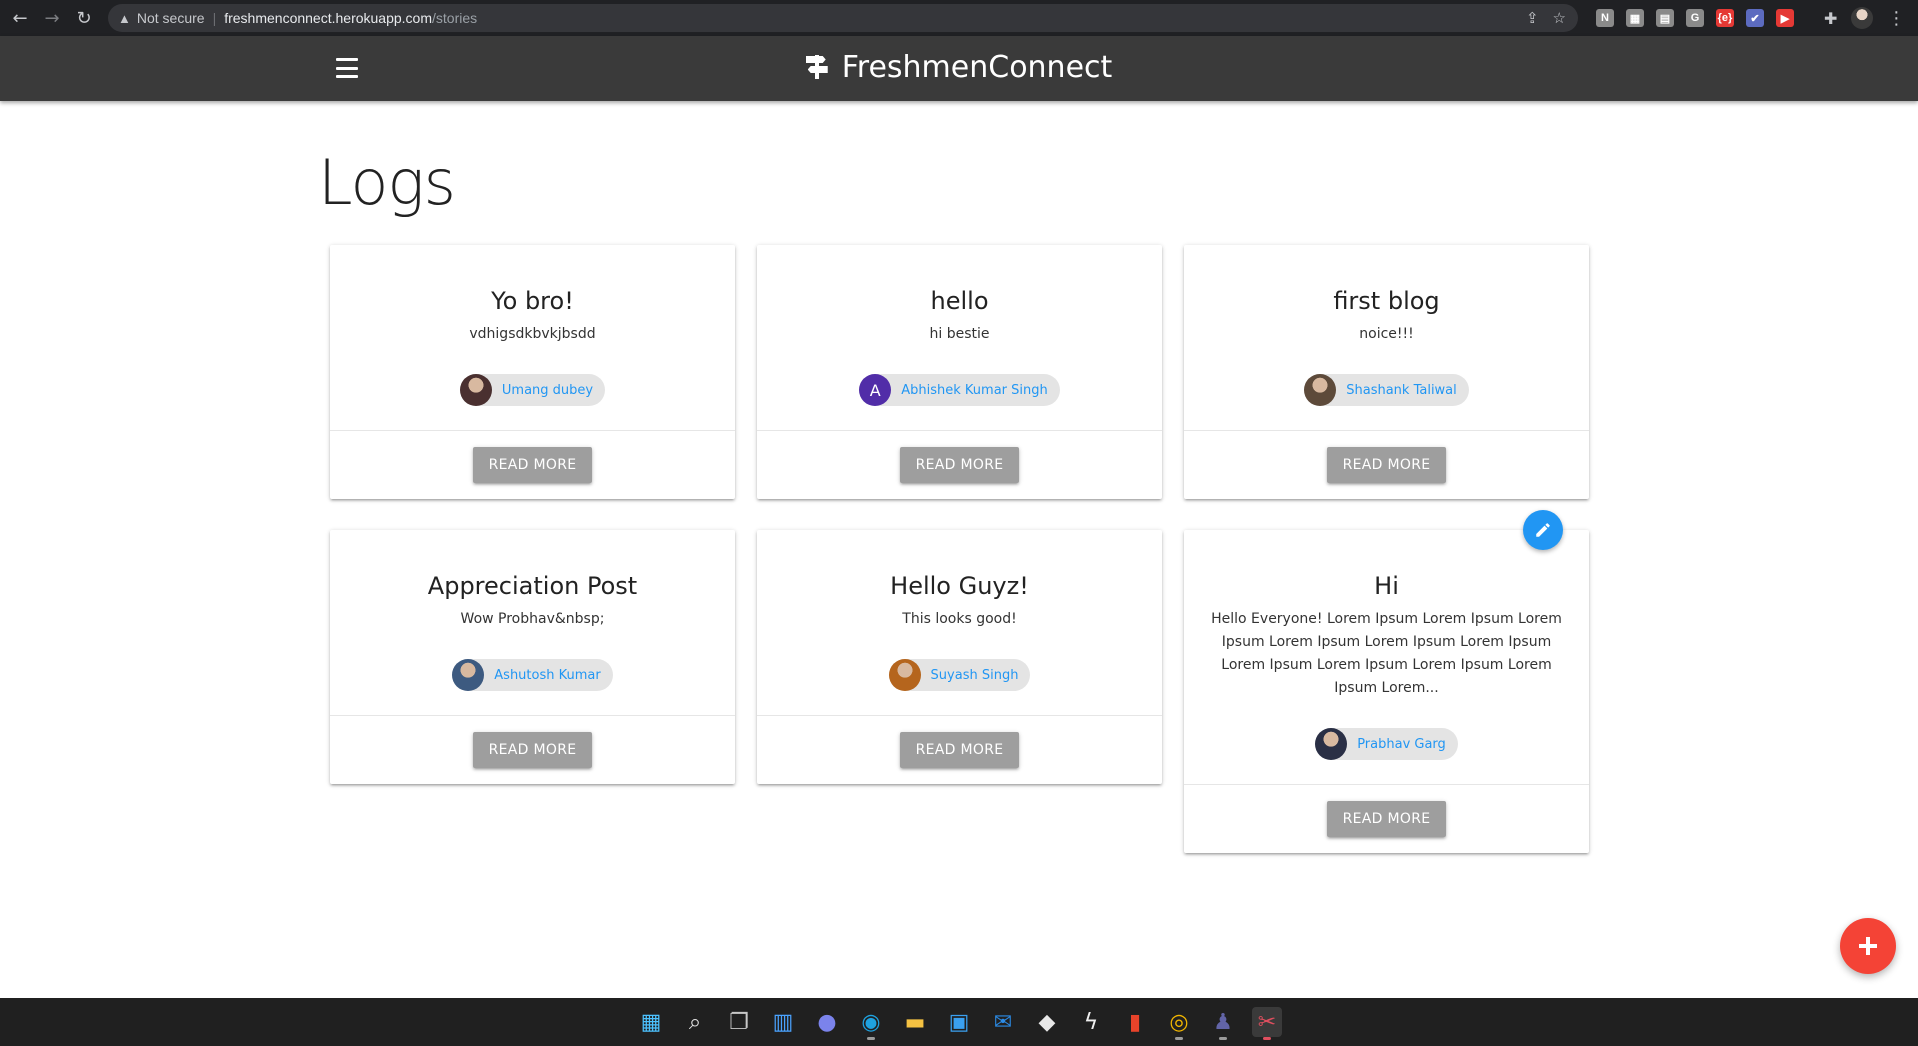 The width and height of the screenshot is (1918, 1046). I want to click on windows-start-icon: ▦, so click(651, 1022).